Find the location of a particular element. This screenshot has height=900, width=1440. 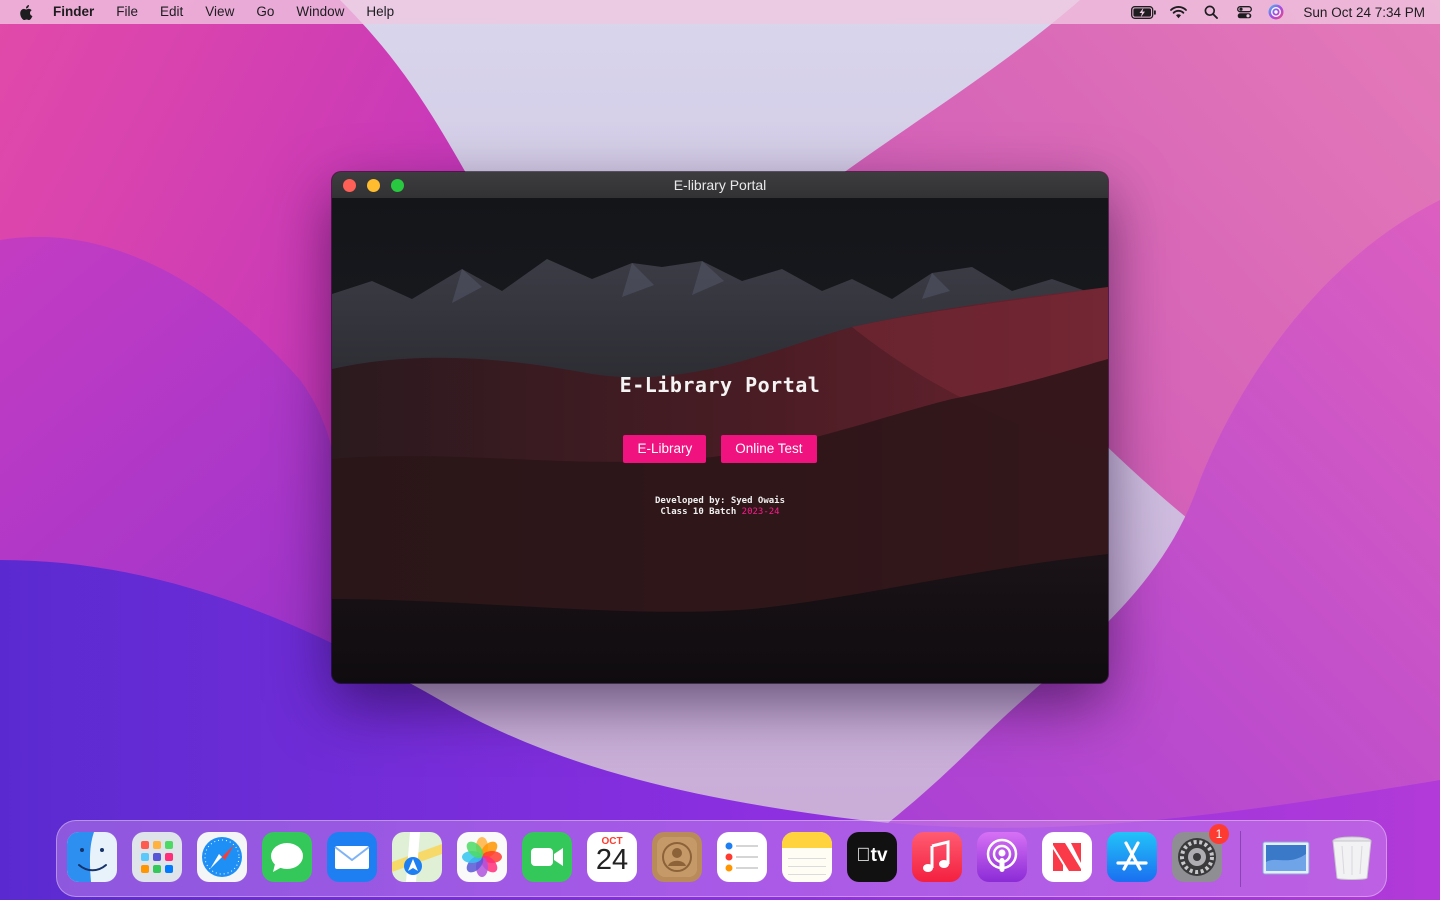

dock-downloads-stack is located at coordinates (1286, 857).